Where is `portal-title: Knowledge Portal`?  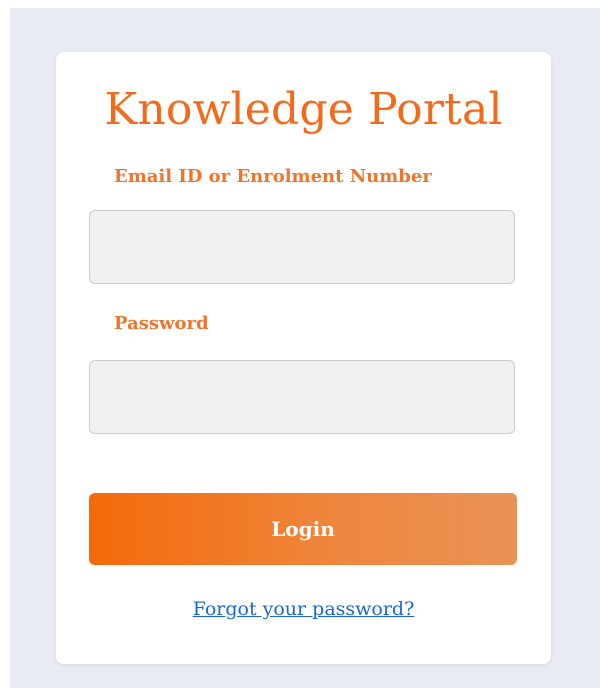
portal-title: Knowledge Portal is located at coordinates (303, 109).